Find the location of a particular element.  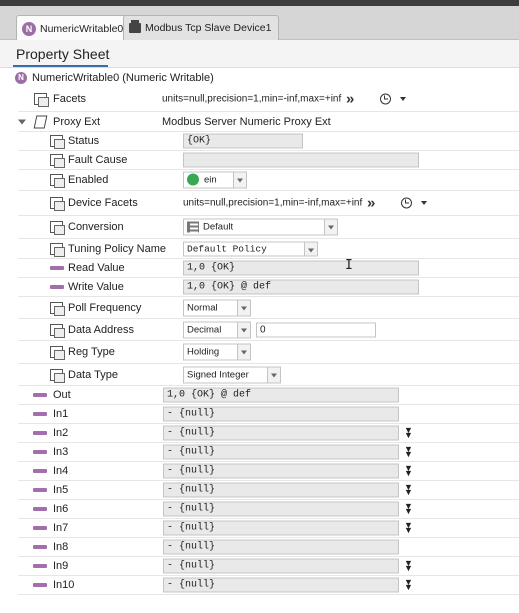

collapse-caret-icon is located at coordinates (22, 121).